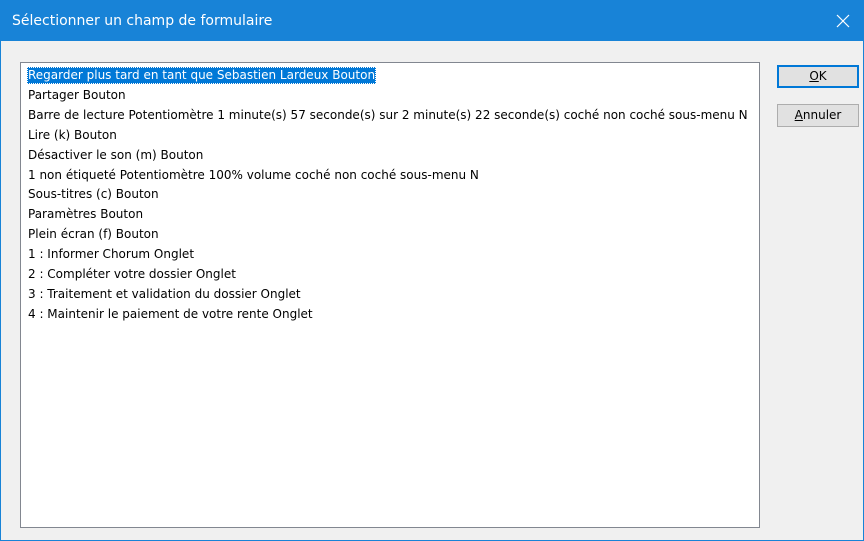 The image size is (864, 541). What do you see at coordinates (132, 274) in the screenshot?
I see `list-item: 2 : Compléter votre dossier Onglet` at bounding box center [132, 274].